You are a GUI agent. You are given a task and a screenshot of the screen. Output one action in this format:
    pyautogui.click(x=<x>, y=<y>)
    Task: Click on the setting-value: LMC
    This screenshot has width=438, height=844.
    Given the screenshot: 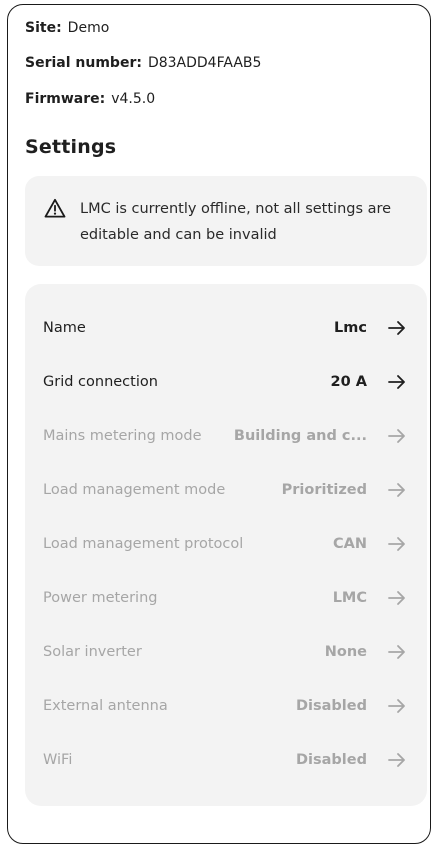 What is the action you would take?
    pyautogui.click(x=349, y=598)
    